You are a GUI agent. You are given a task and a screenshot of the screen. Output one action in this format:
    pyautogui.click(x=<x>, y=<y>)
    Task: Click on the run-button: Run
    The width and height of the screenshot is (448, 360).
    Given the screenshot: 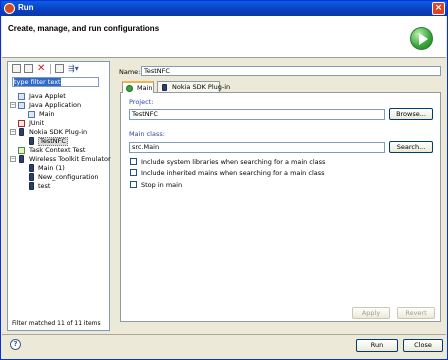 What is the action you would take?
    pyautogui.click(x=377, y=345)
    